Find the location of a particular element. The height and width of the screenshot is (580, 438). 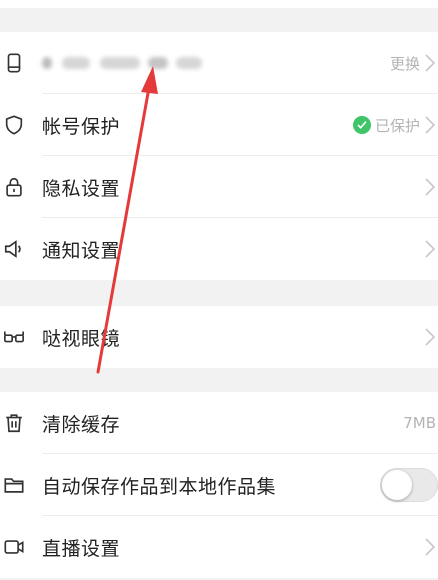

glasses-group: 哒视眼镜 is located at coordinates (219, 337).